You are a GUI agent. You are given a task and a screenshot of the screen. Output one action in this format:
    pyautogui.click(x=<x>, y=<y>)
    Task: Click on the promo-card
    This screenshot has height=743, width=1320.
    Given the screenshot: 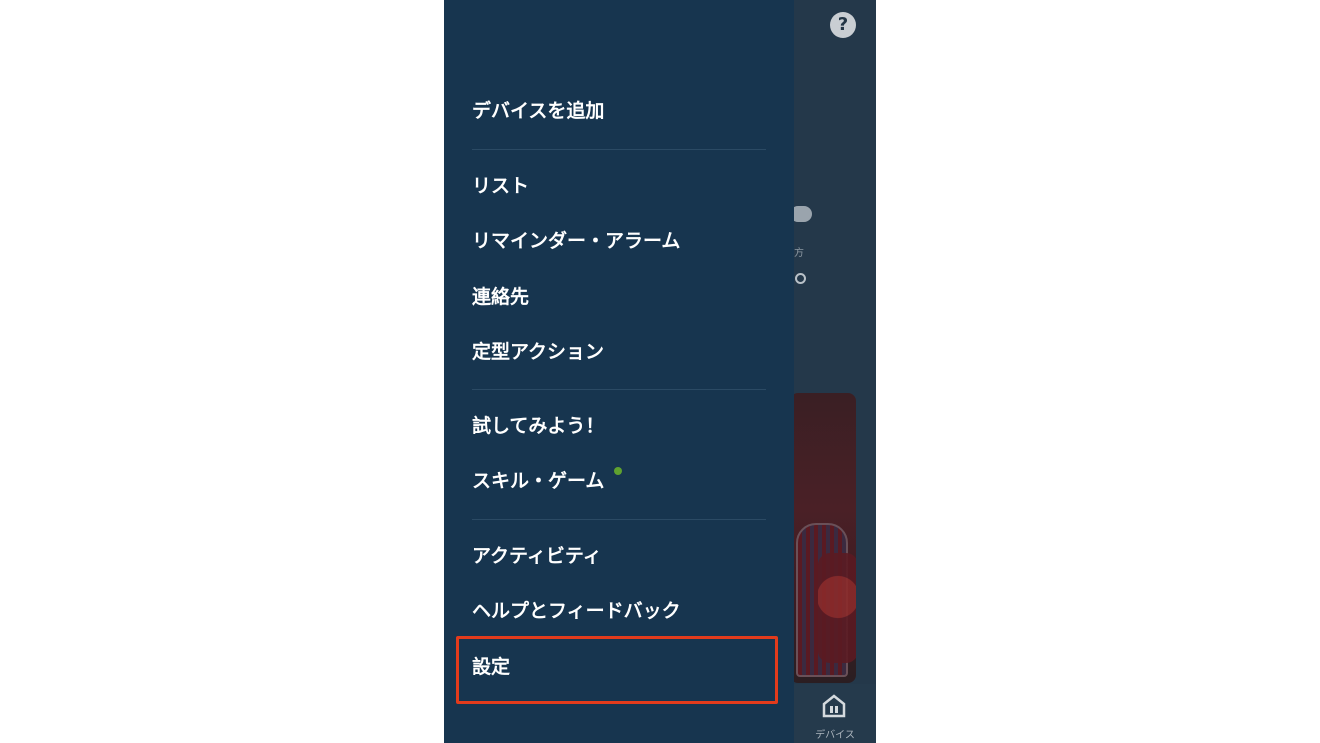 What is the action you would take?
    pyautogui.click(x=823, y=538)
    